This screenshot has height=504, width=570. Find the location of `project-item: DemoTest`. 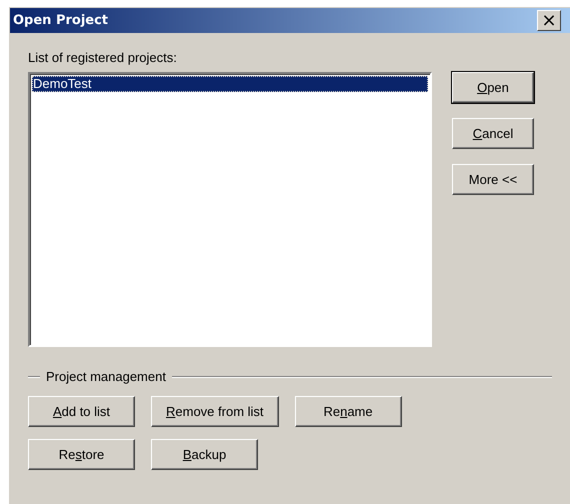

project-item: DemoTest is located at coordinates (230, 84).